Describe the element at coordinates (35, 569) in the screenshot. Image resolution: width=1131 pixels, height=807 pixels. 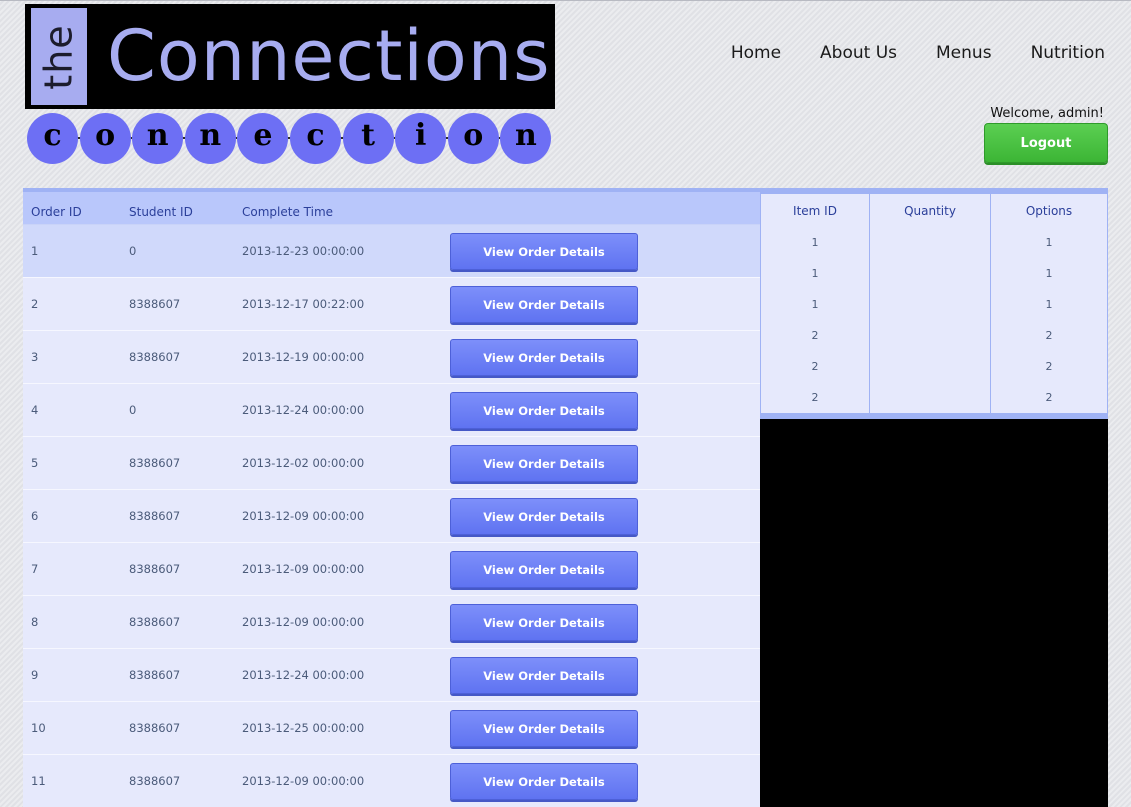
I see `order-id-cell: 7` at that location.